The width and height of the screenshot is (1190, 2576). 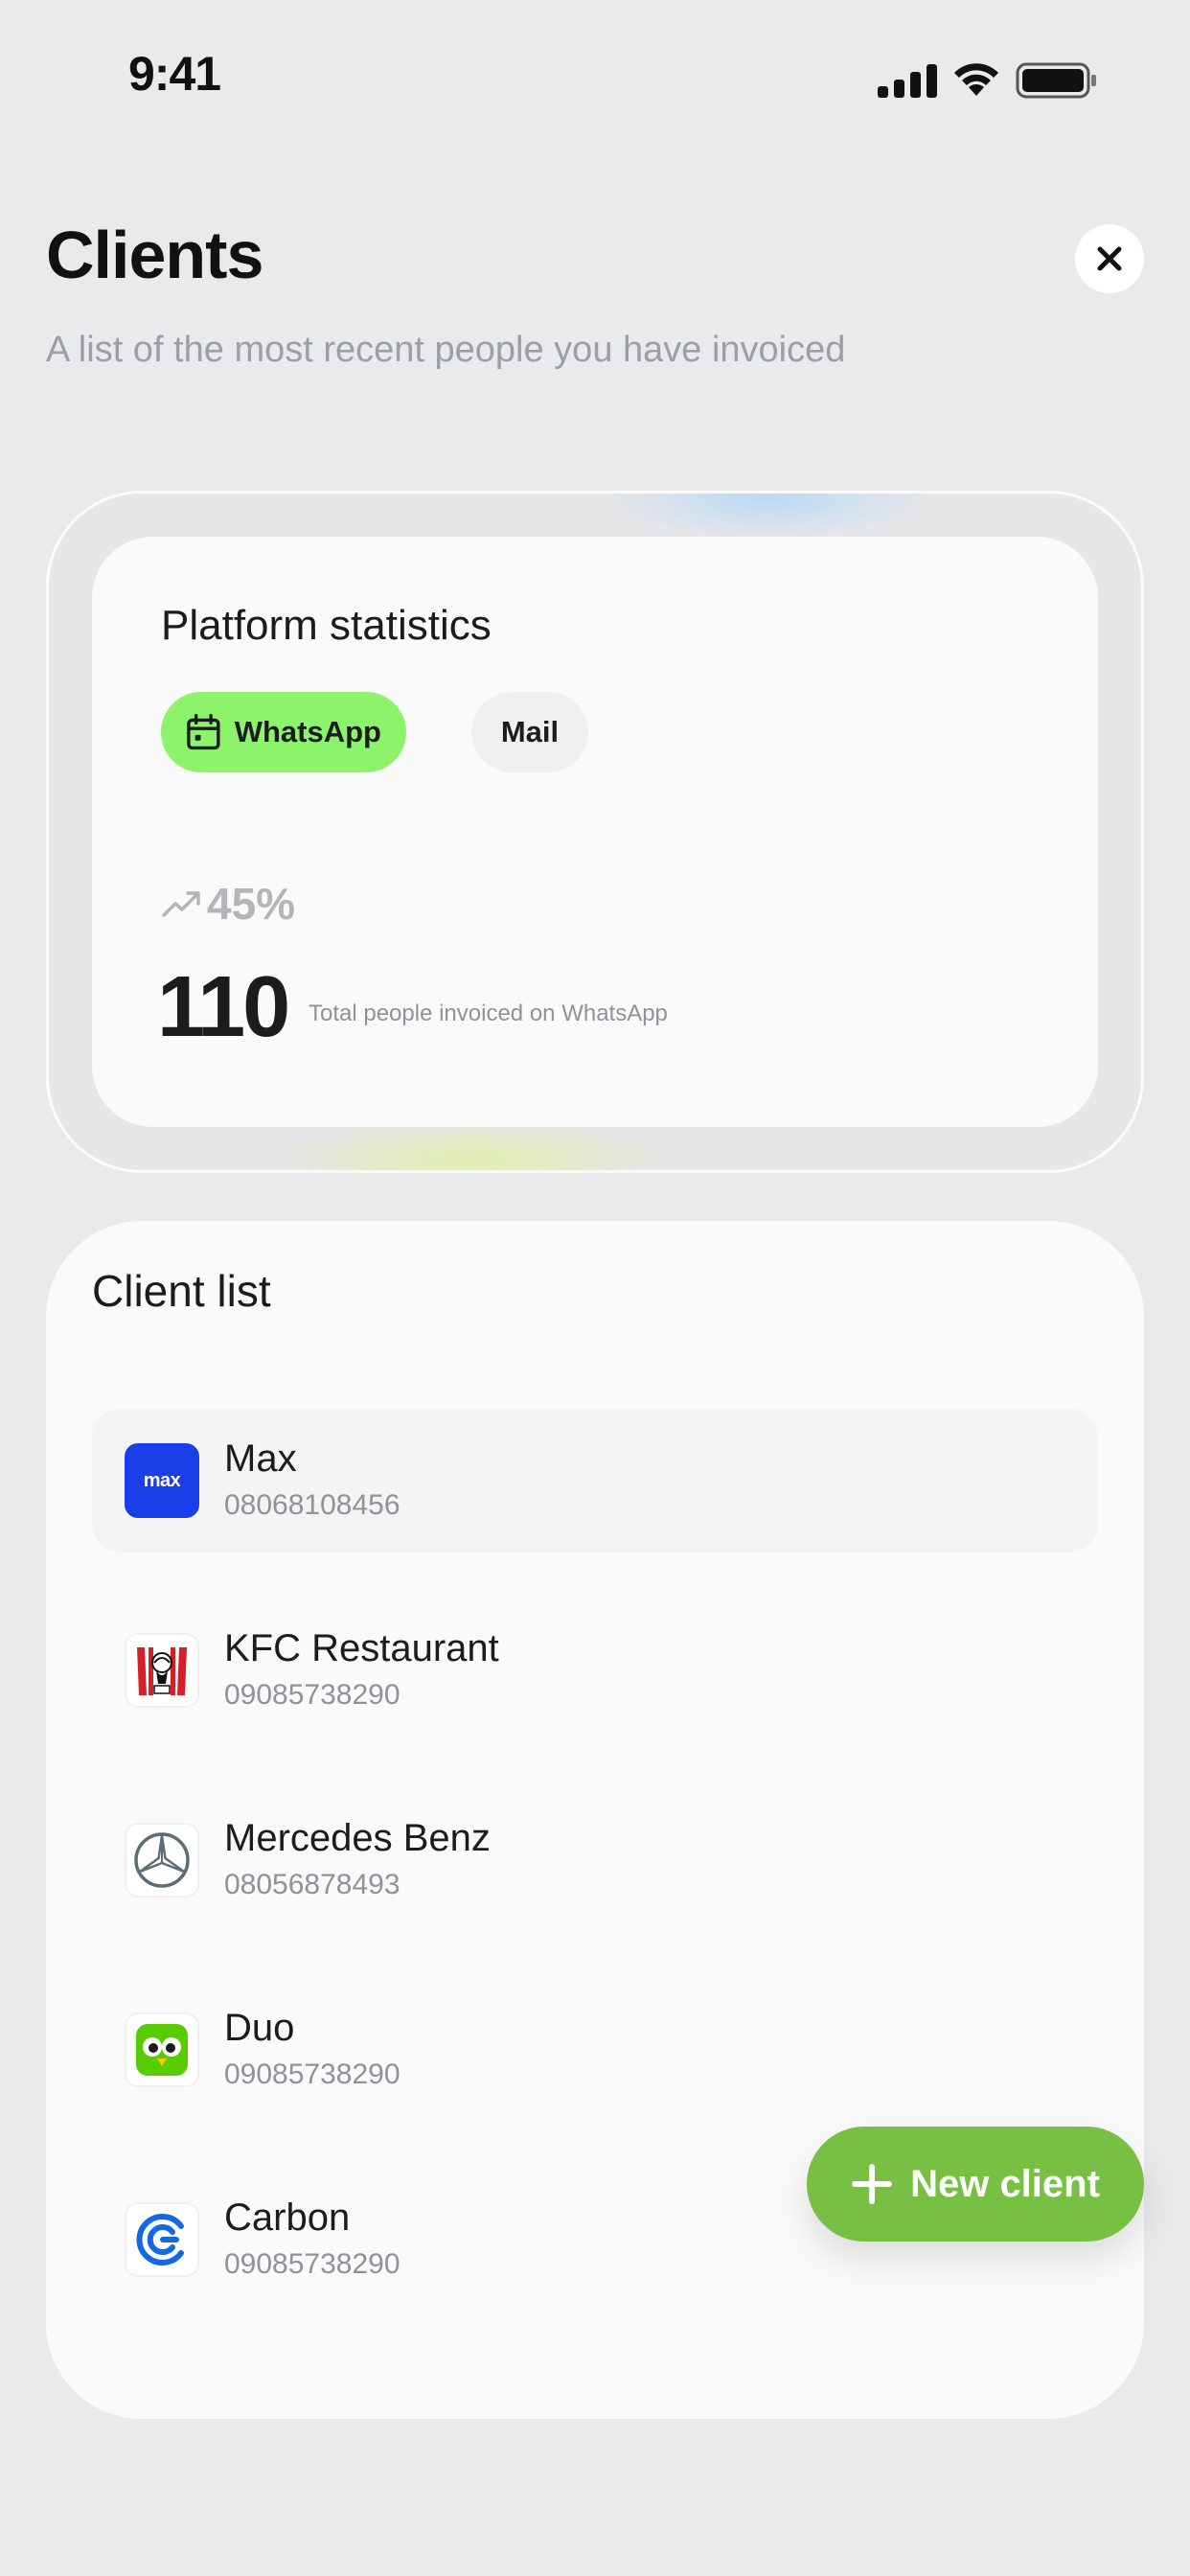 What do you see at coordinates (162, 1860) in the screenshot?
I see `mercedes-logo` at bounding box center [162, 1860].